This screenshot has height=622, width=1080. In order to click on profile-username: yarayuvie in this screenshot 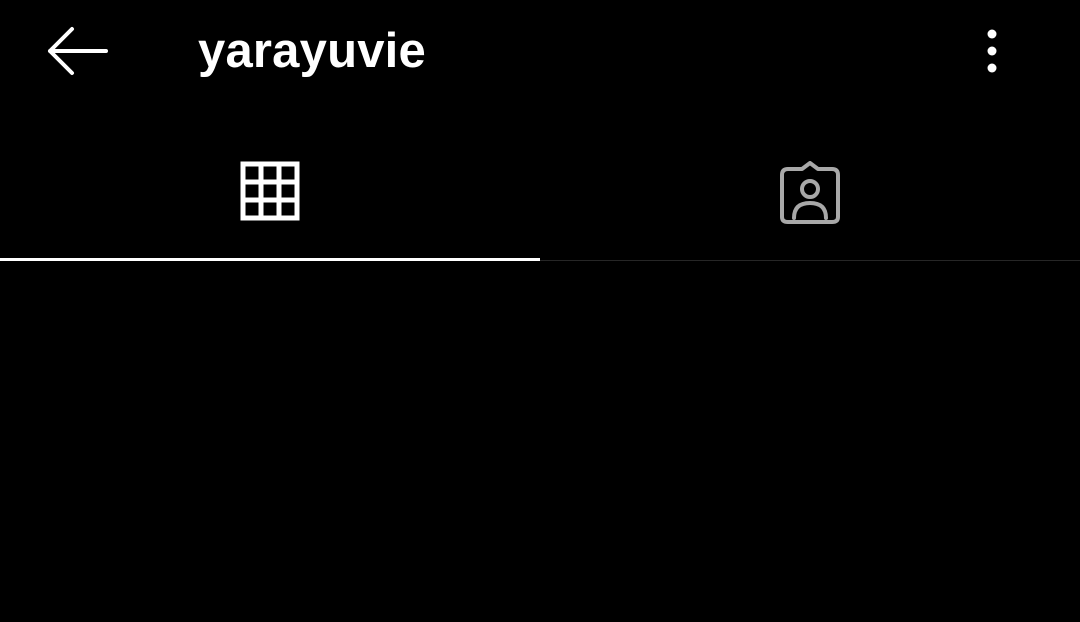, I will do `click(312, 51)`.